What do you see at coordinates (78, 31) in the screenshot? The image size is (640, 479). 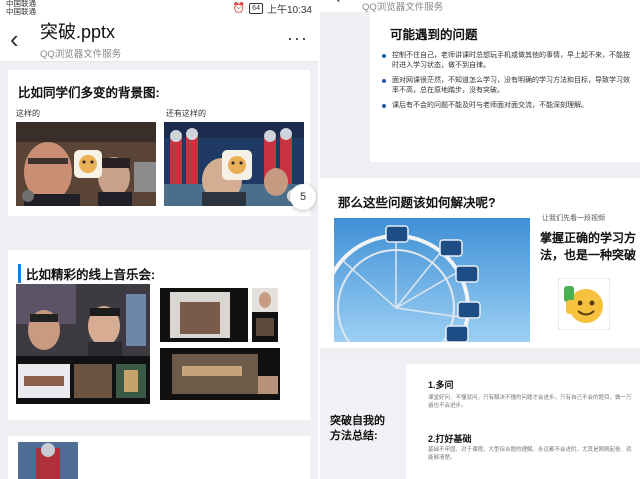 I see `document-title: 突破.pptx` at bounding box center [78, 31].